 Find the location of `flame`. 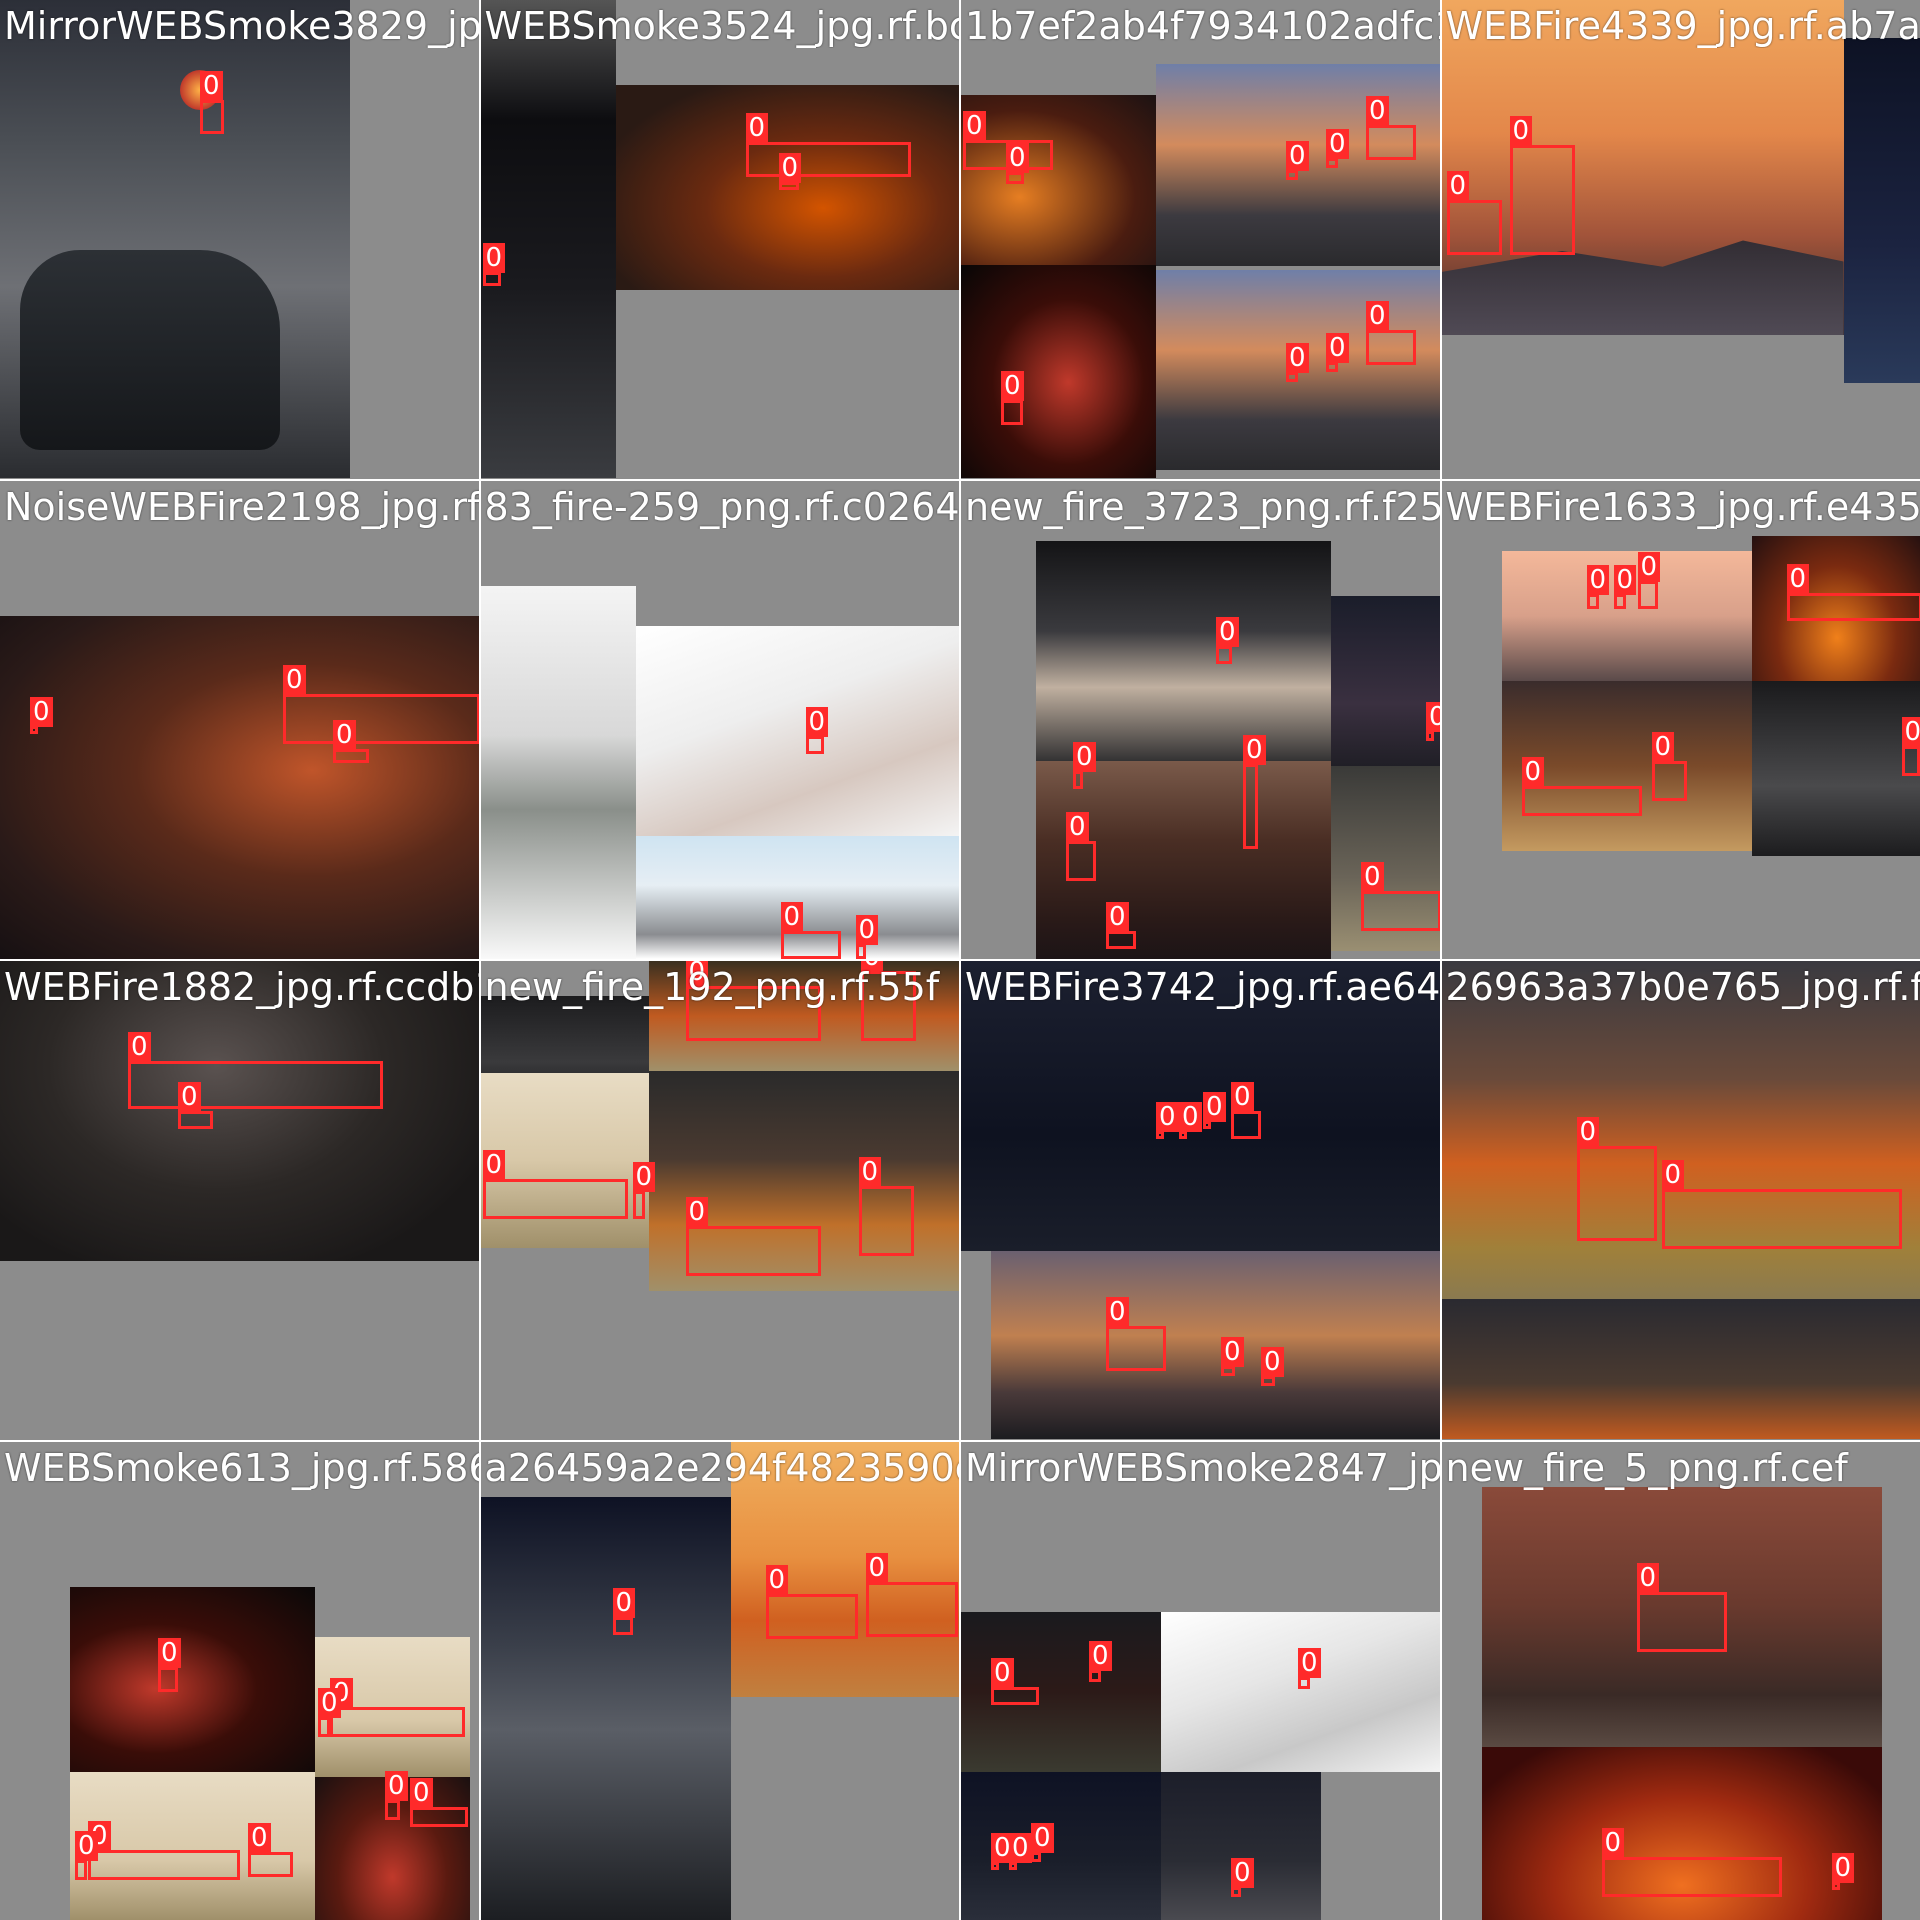

flame is located at coordinates (200, 90).